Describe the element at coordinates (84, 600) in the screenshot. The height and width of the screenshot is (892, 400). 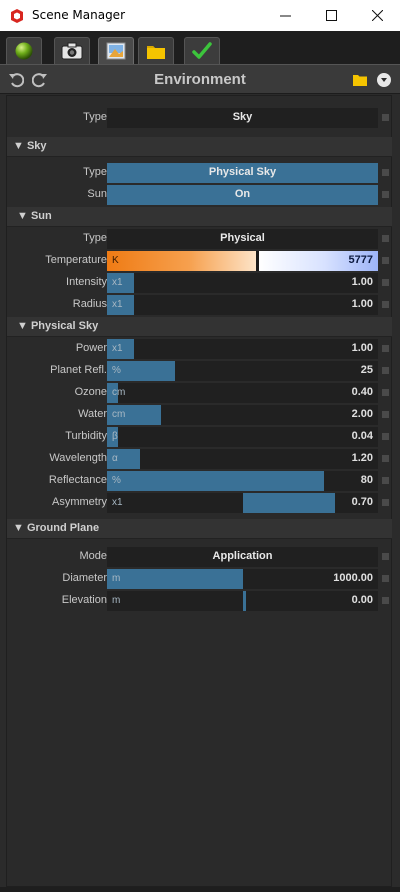
I see `elevation-label: Elevation` at that location.